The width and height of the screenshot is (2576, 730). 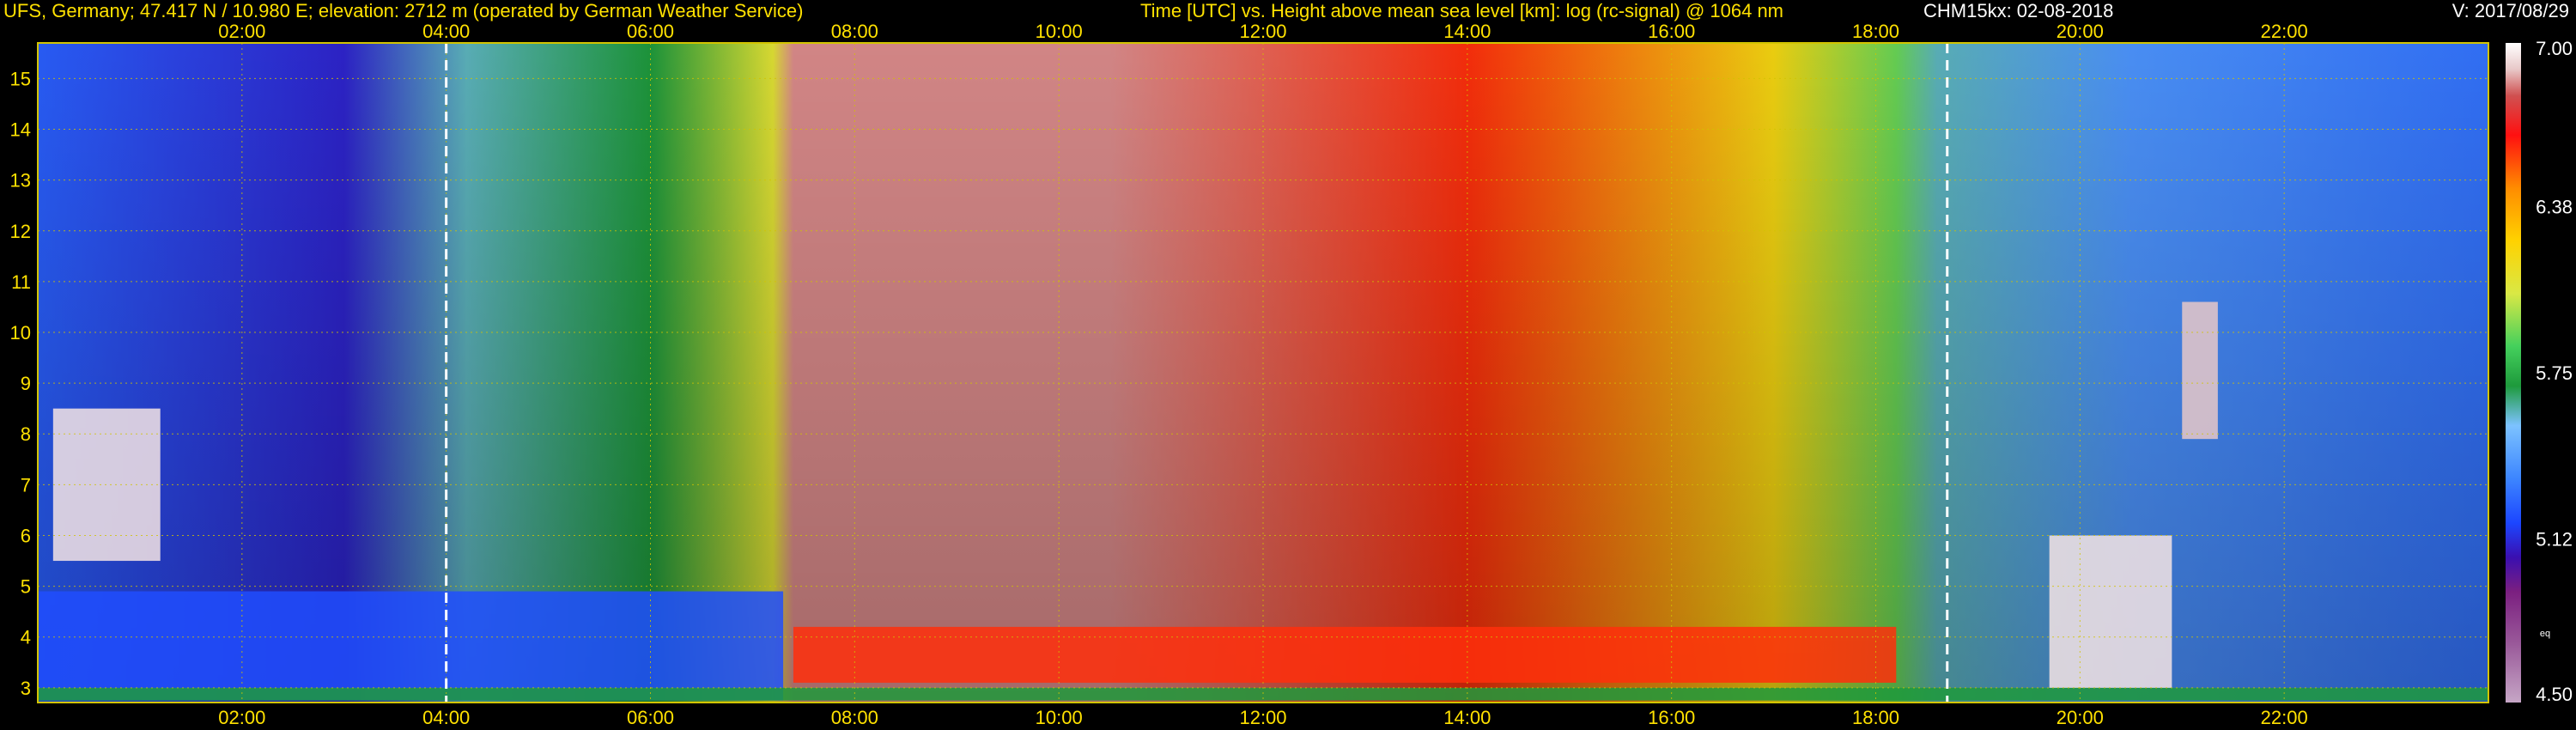 I want to click on feature-boundary-layer-aerosol, so click(x=411, y=646).